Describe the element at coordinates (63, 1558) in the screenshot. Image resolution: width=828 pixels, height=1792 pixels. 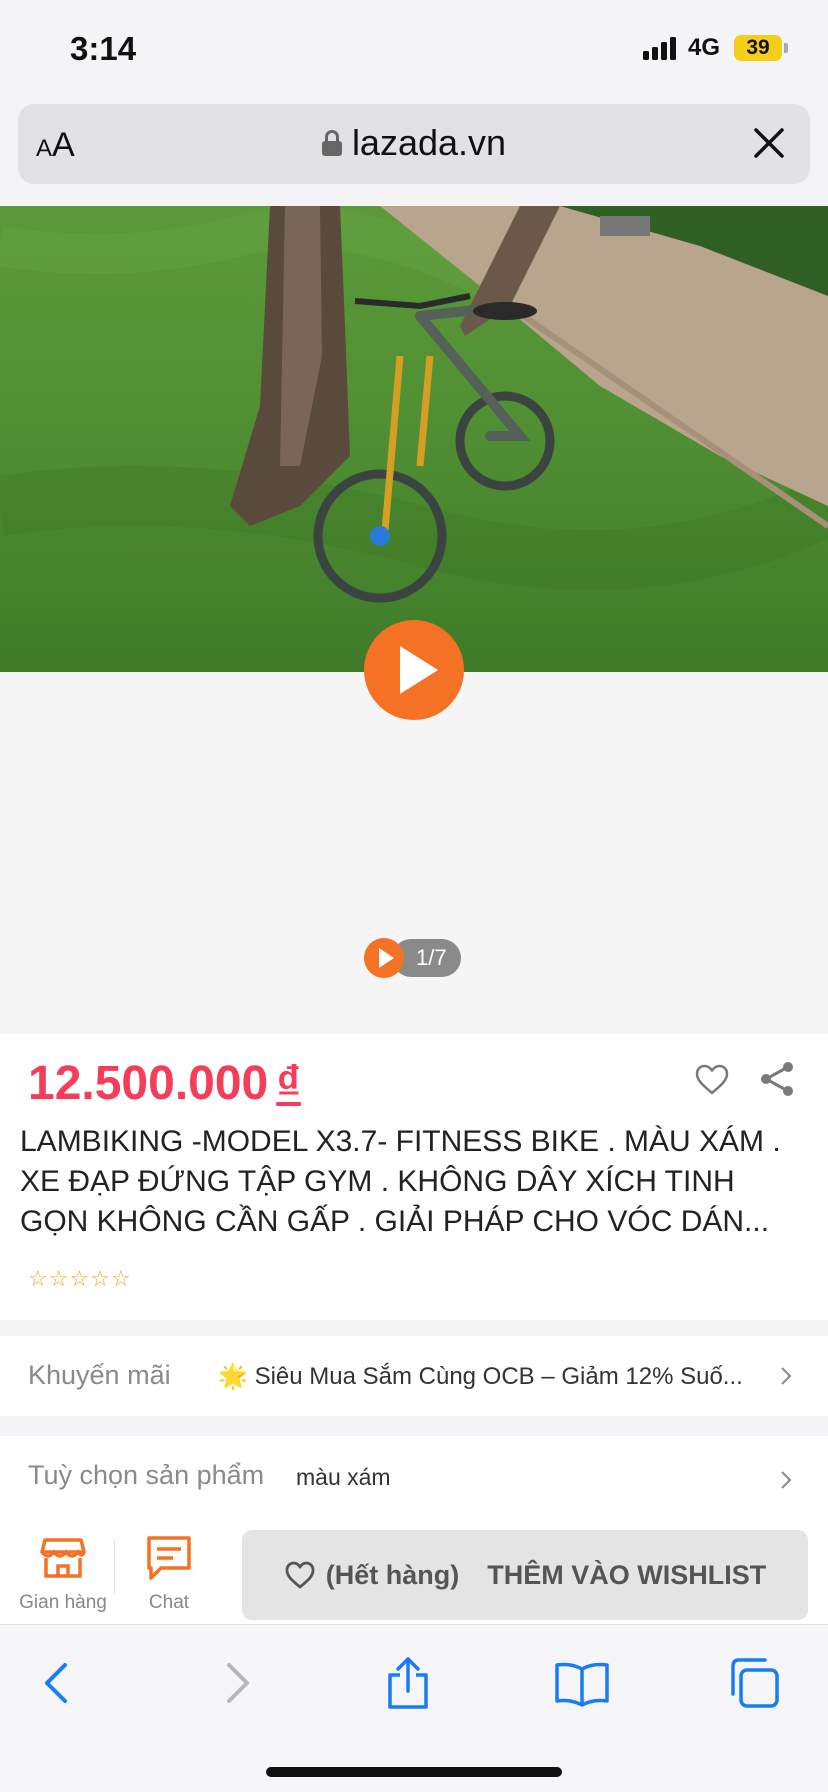
I see `store-icon` at that location.